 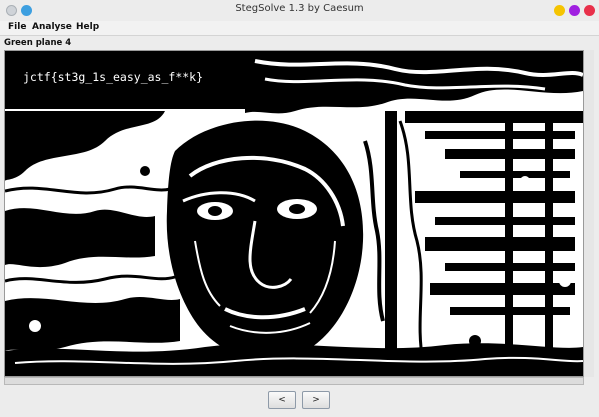 I want to click on menu-file: File, so click(x=17, y=27).